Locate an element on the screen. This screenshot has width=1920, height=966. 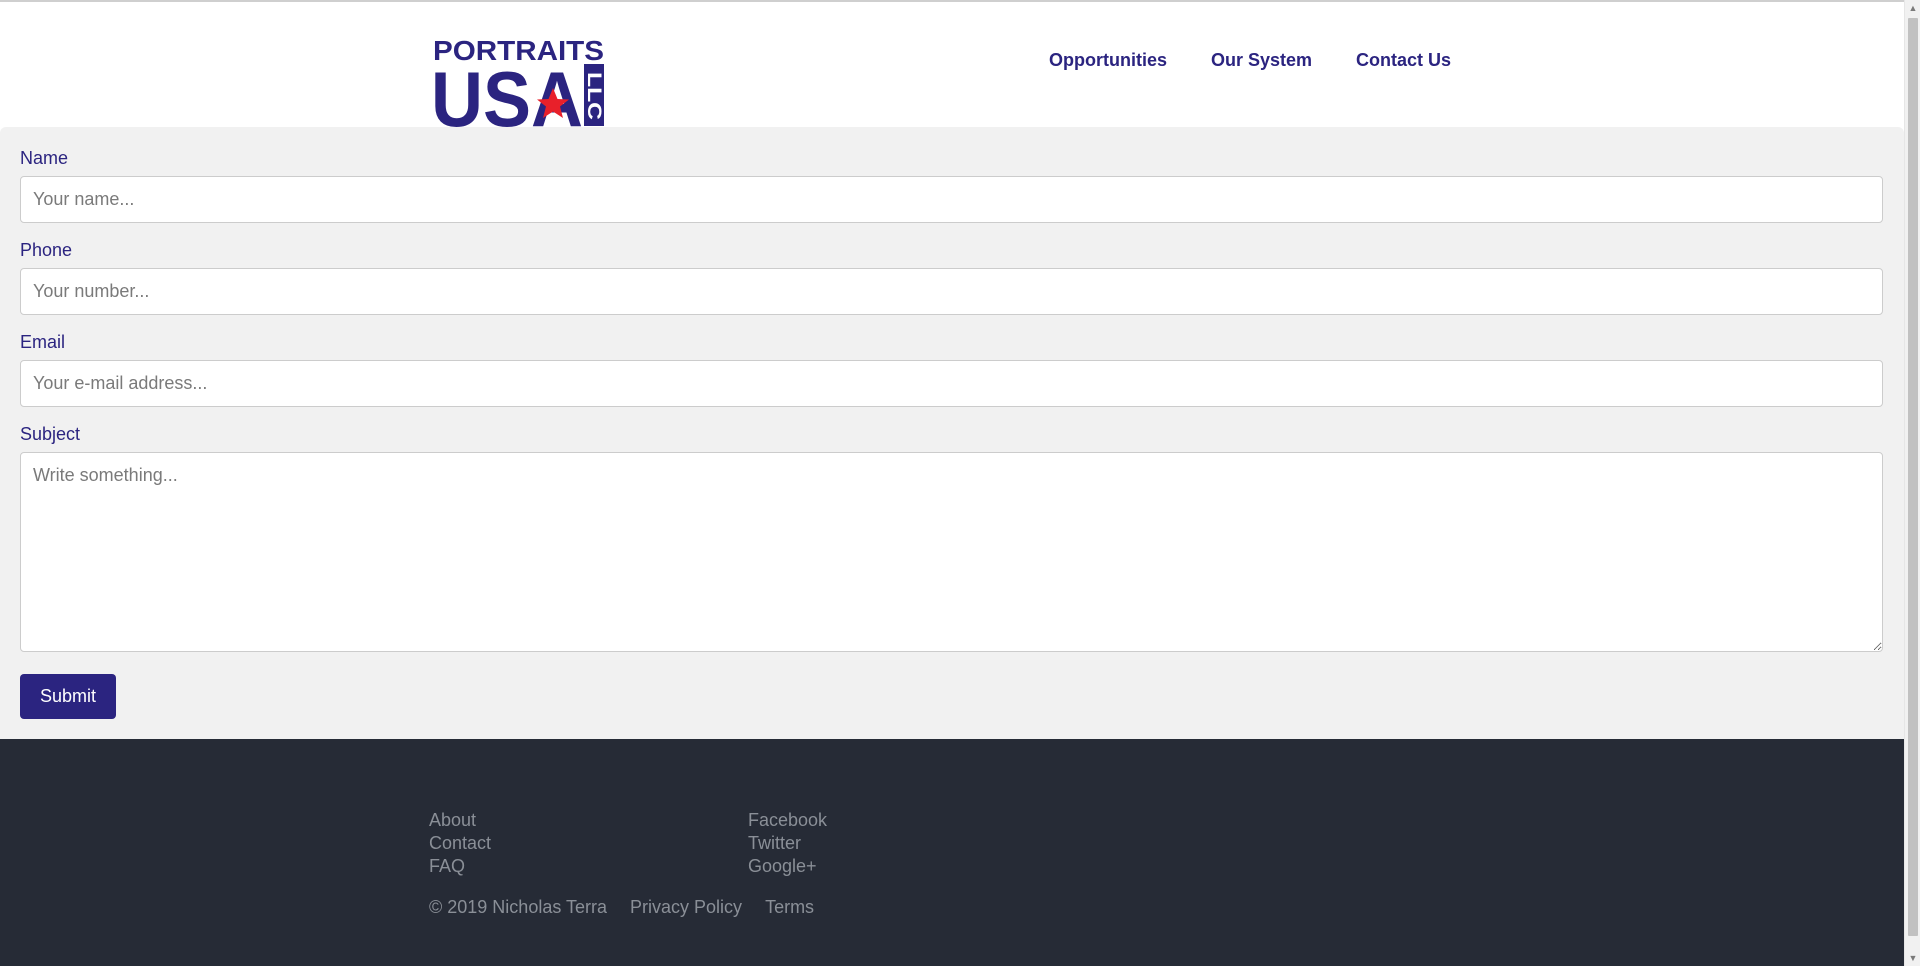
logo-suffix: LLC is located at coordinates (593, 96).